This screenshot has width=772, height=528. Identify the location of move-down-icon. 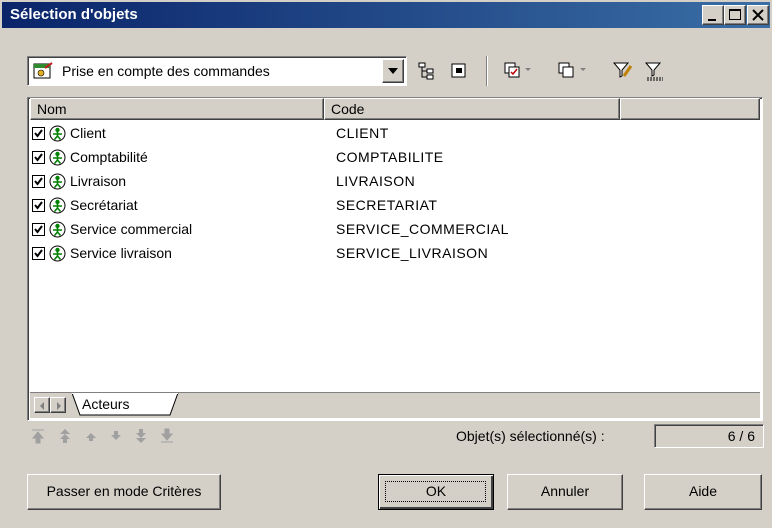
(117, 437).